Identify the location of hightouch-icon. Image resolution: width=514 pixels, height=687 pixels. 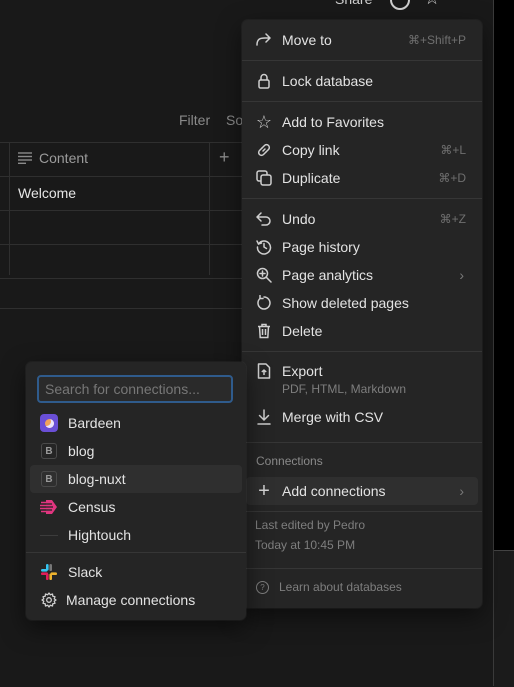
(49, 535).